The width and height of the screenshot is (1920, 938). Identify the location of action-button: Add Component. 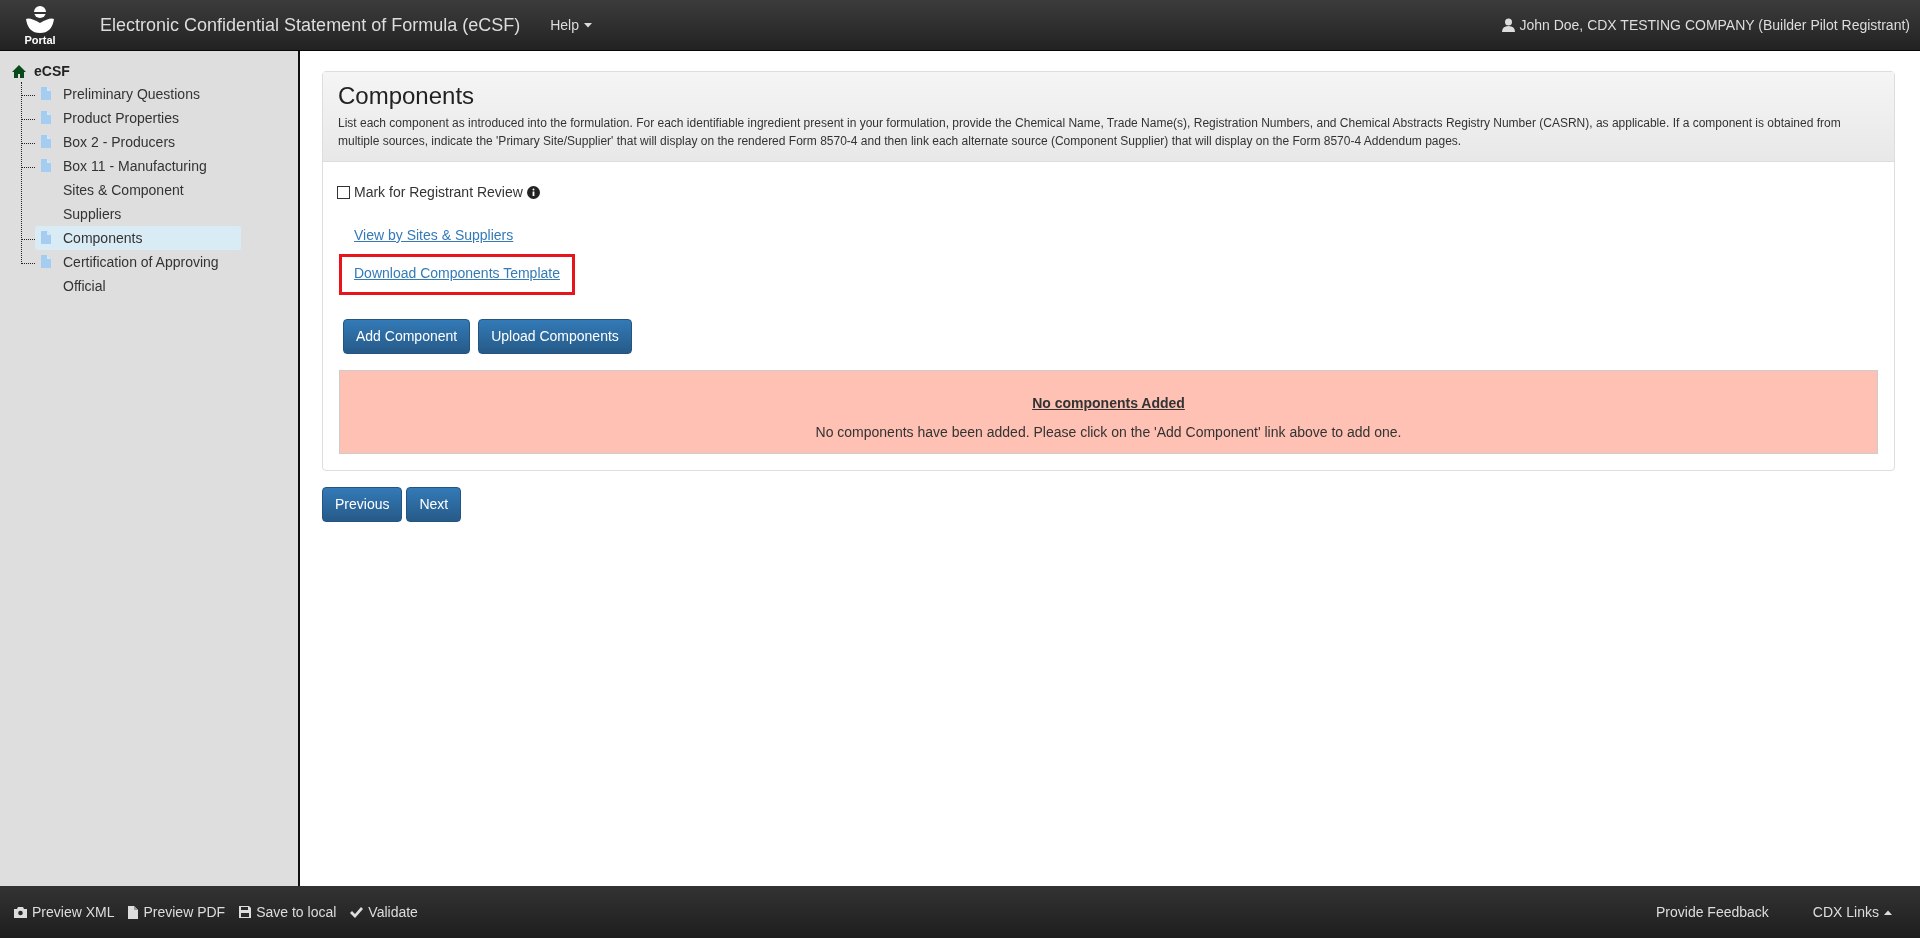
(407, 336).